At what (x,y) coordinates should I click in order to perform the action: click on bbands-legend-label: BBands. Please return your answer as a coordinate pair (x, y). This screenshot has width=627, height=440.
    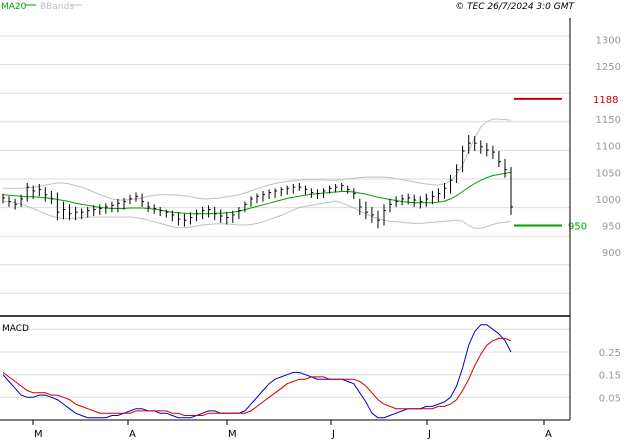
    Looking at the image, I should click on (57, 7).